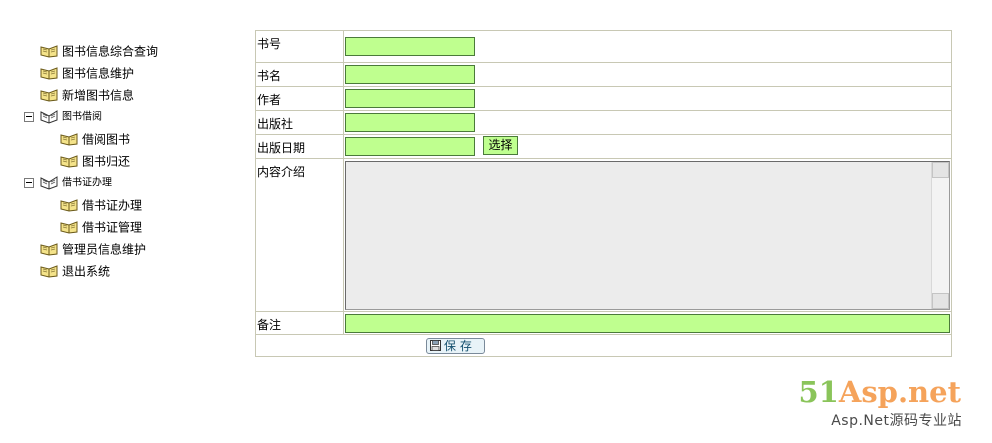 The image size is (992, 443). What do you see at coordinates (940, 170) in the screenshot?
I see `scroll-up-button` at bounding box center [940, 170].